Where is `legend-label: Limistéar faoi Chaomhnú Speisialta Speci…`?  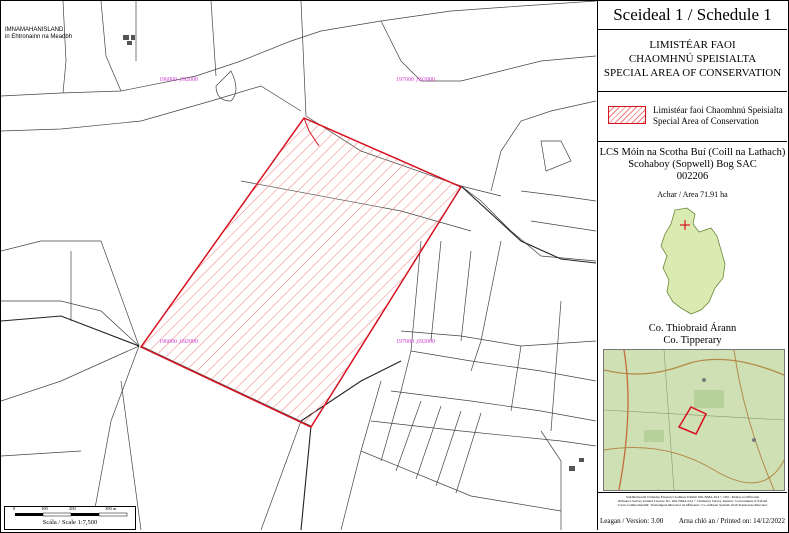
legend-label: Limistéar faoi Chaomhnú Speisialta Speci… is located at coordinates (718, 116).